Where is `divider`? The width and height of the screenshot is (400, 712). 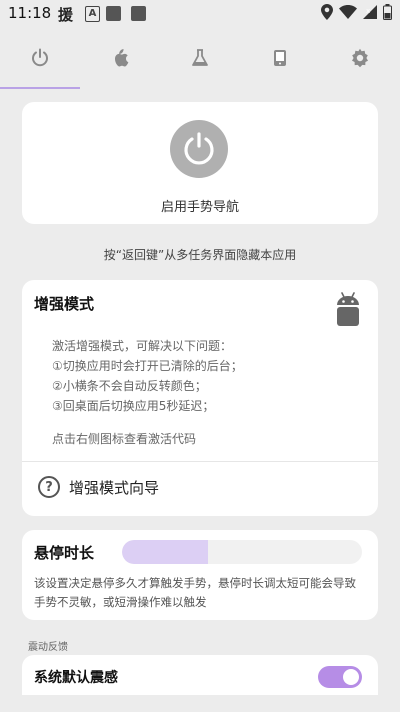 divider is located at coordinates (200, 461).